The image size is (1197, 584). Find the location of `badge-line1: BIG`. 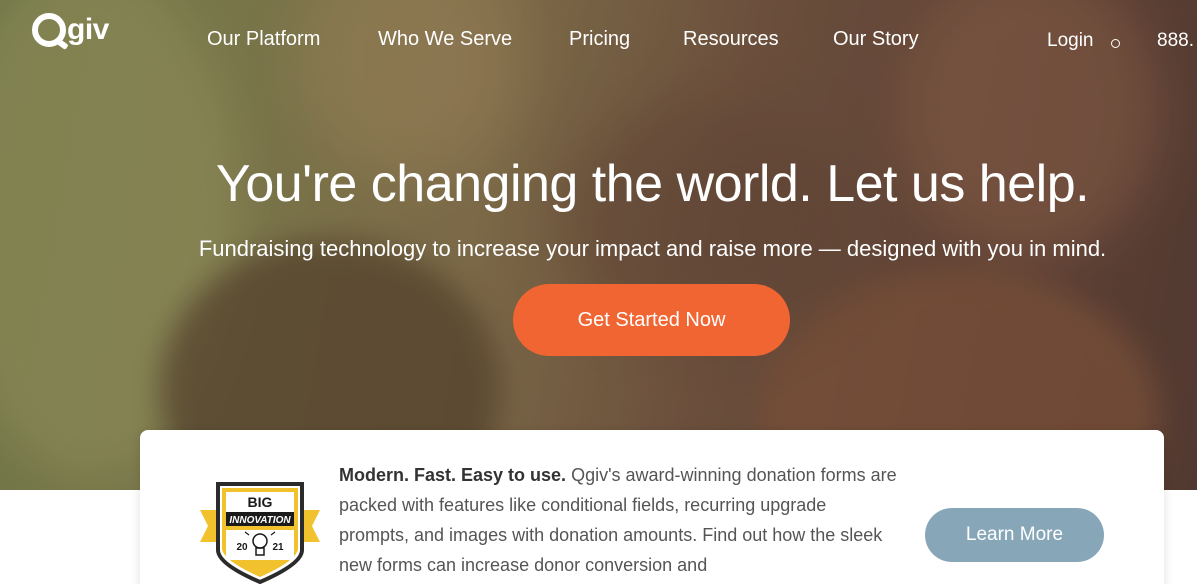

badge-line1: BIG is located at coordinates (260, 502).